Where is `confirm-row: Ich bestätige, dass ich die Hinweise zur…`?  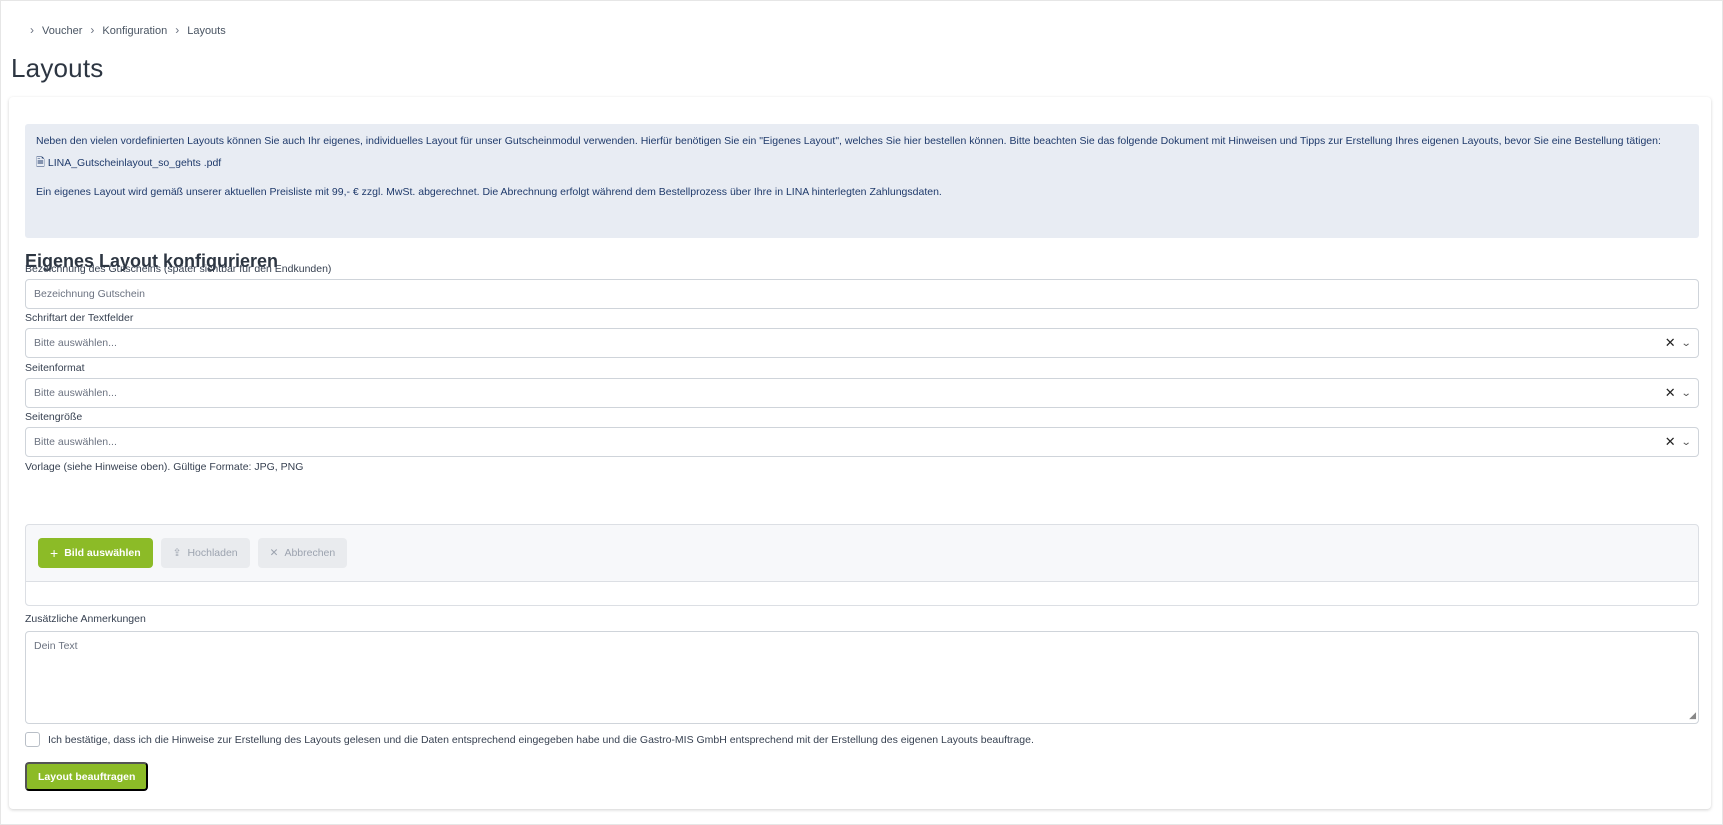 confirm-row: Ich bestätige, dass ich die Hinweise zur… is located at coordinates (529, 739).